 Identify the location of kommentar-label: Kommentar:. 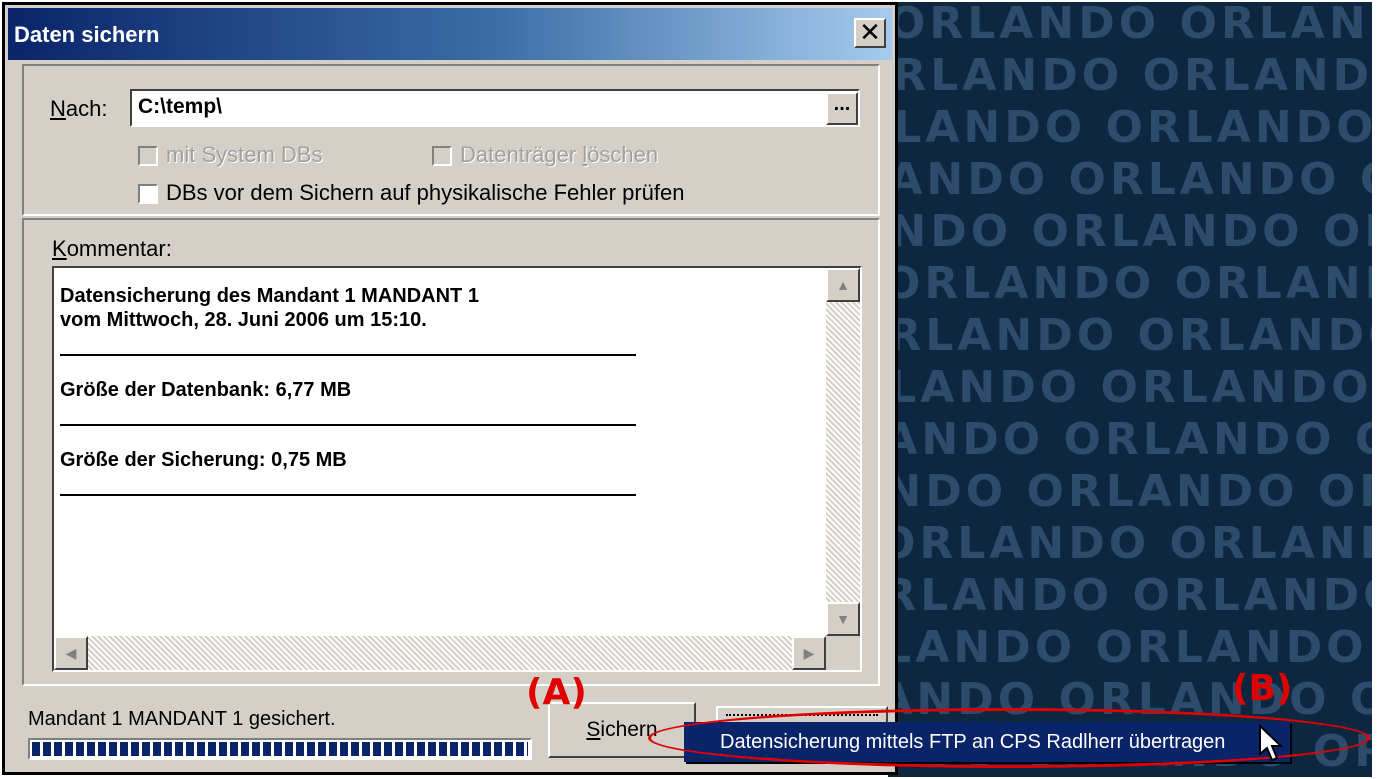
(112, 248).